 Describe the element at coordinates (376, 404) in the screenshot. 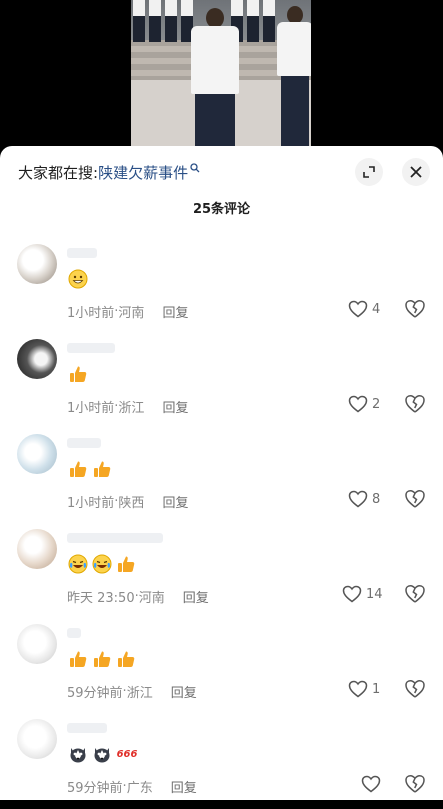

I see `like-count: 2` at that location.